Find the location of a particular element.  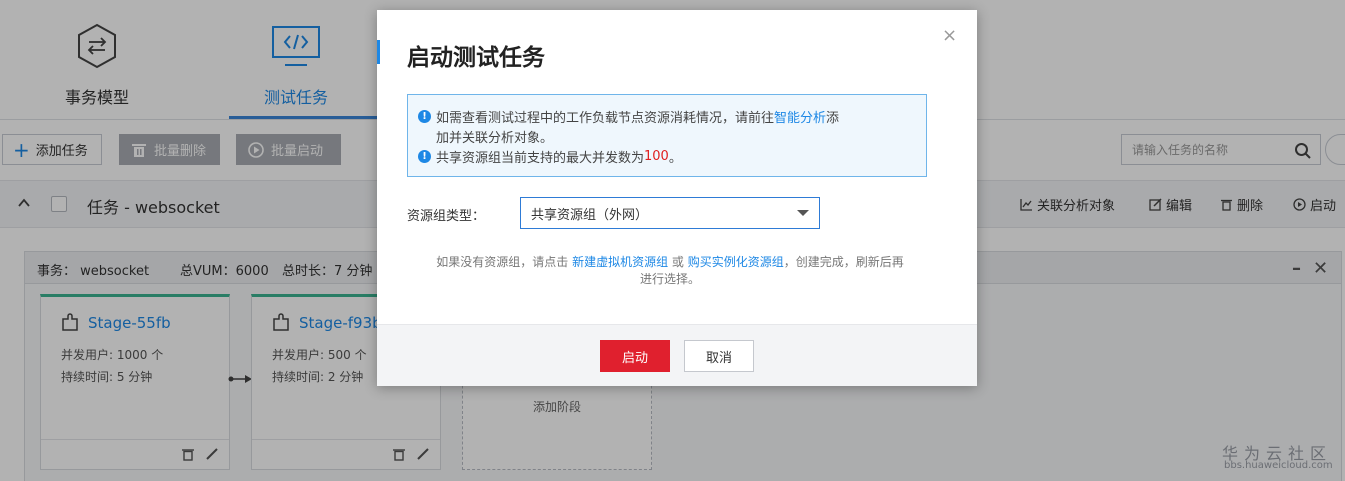

resource-group-select: 共享资源组（外网） is located at coordinates (670, 213).